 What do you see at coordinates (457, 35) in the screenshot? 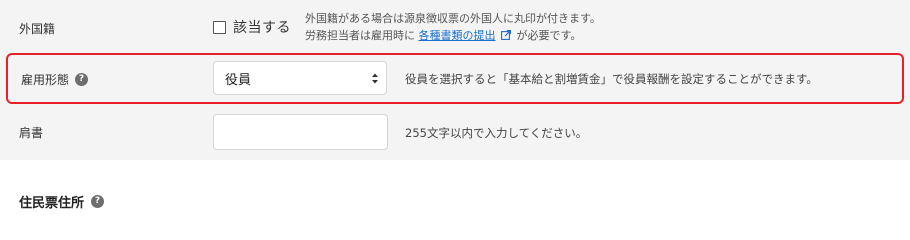
I see `documents-submission-link: 各種書類の提出` at bounding box center [457, 35].